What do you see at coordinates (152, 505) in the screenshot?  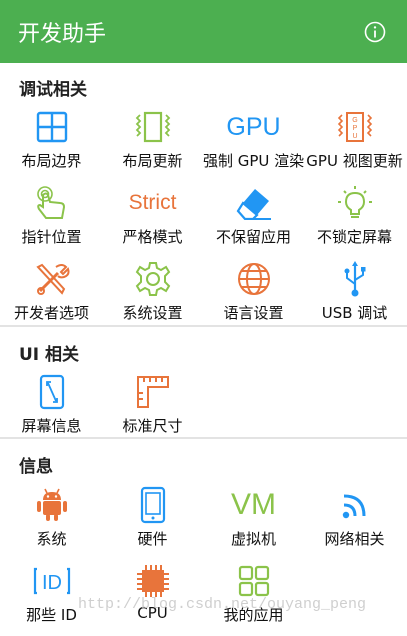 I see `phone-icon` at bounding box center [152, 505].